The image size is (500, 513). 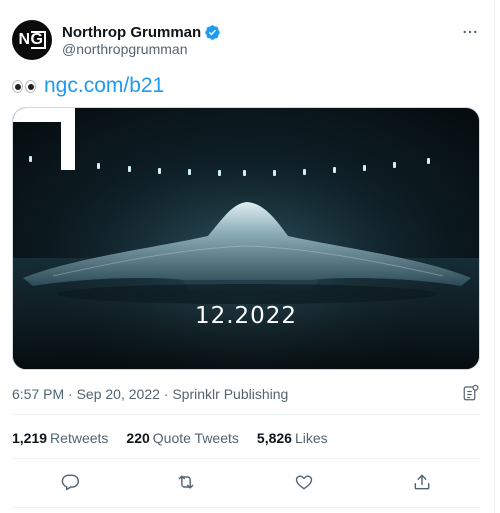 I want to click on reply-composer-edge, so click(x=246, y=510).